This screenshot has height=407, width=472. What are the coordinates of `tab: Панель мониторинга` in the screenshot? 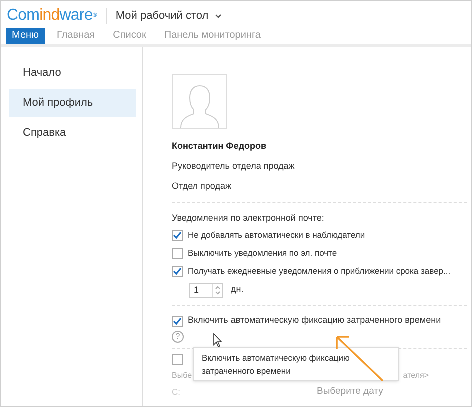 It's located at (212, 36).